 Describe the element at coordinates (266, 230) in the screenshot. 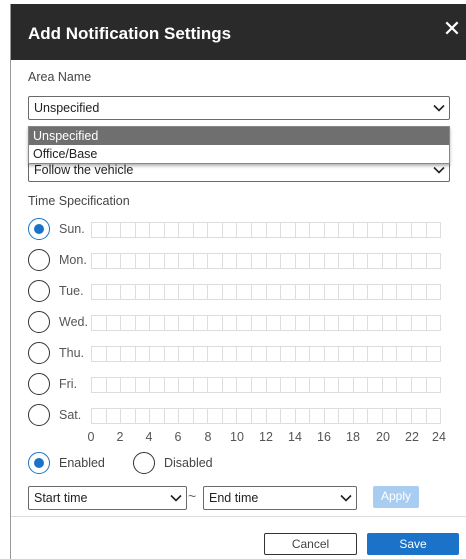

I see `hour-grid-sun` at that location.